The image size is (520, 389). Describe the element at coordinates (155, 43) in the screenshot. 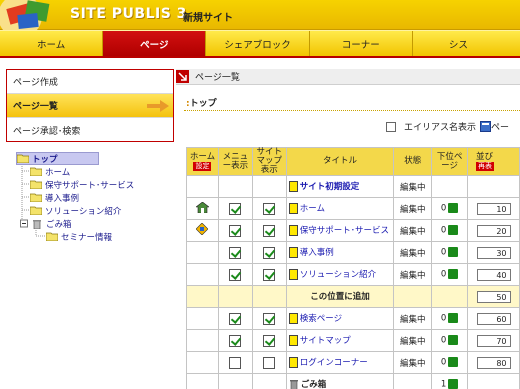

I see `tab-page: ページ` at that location.